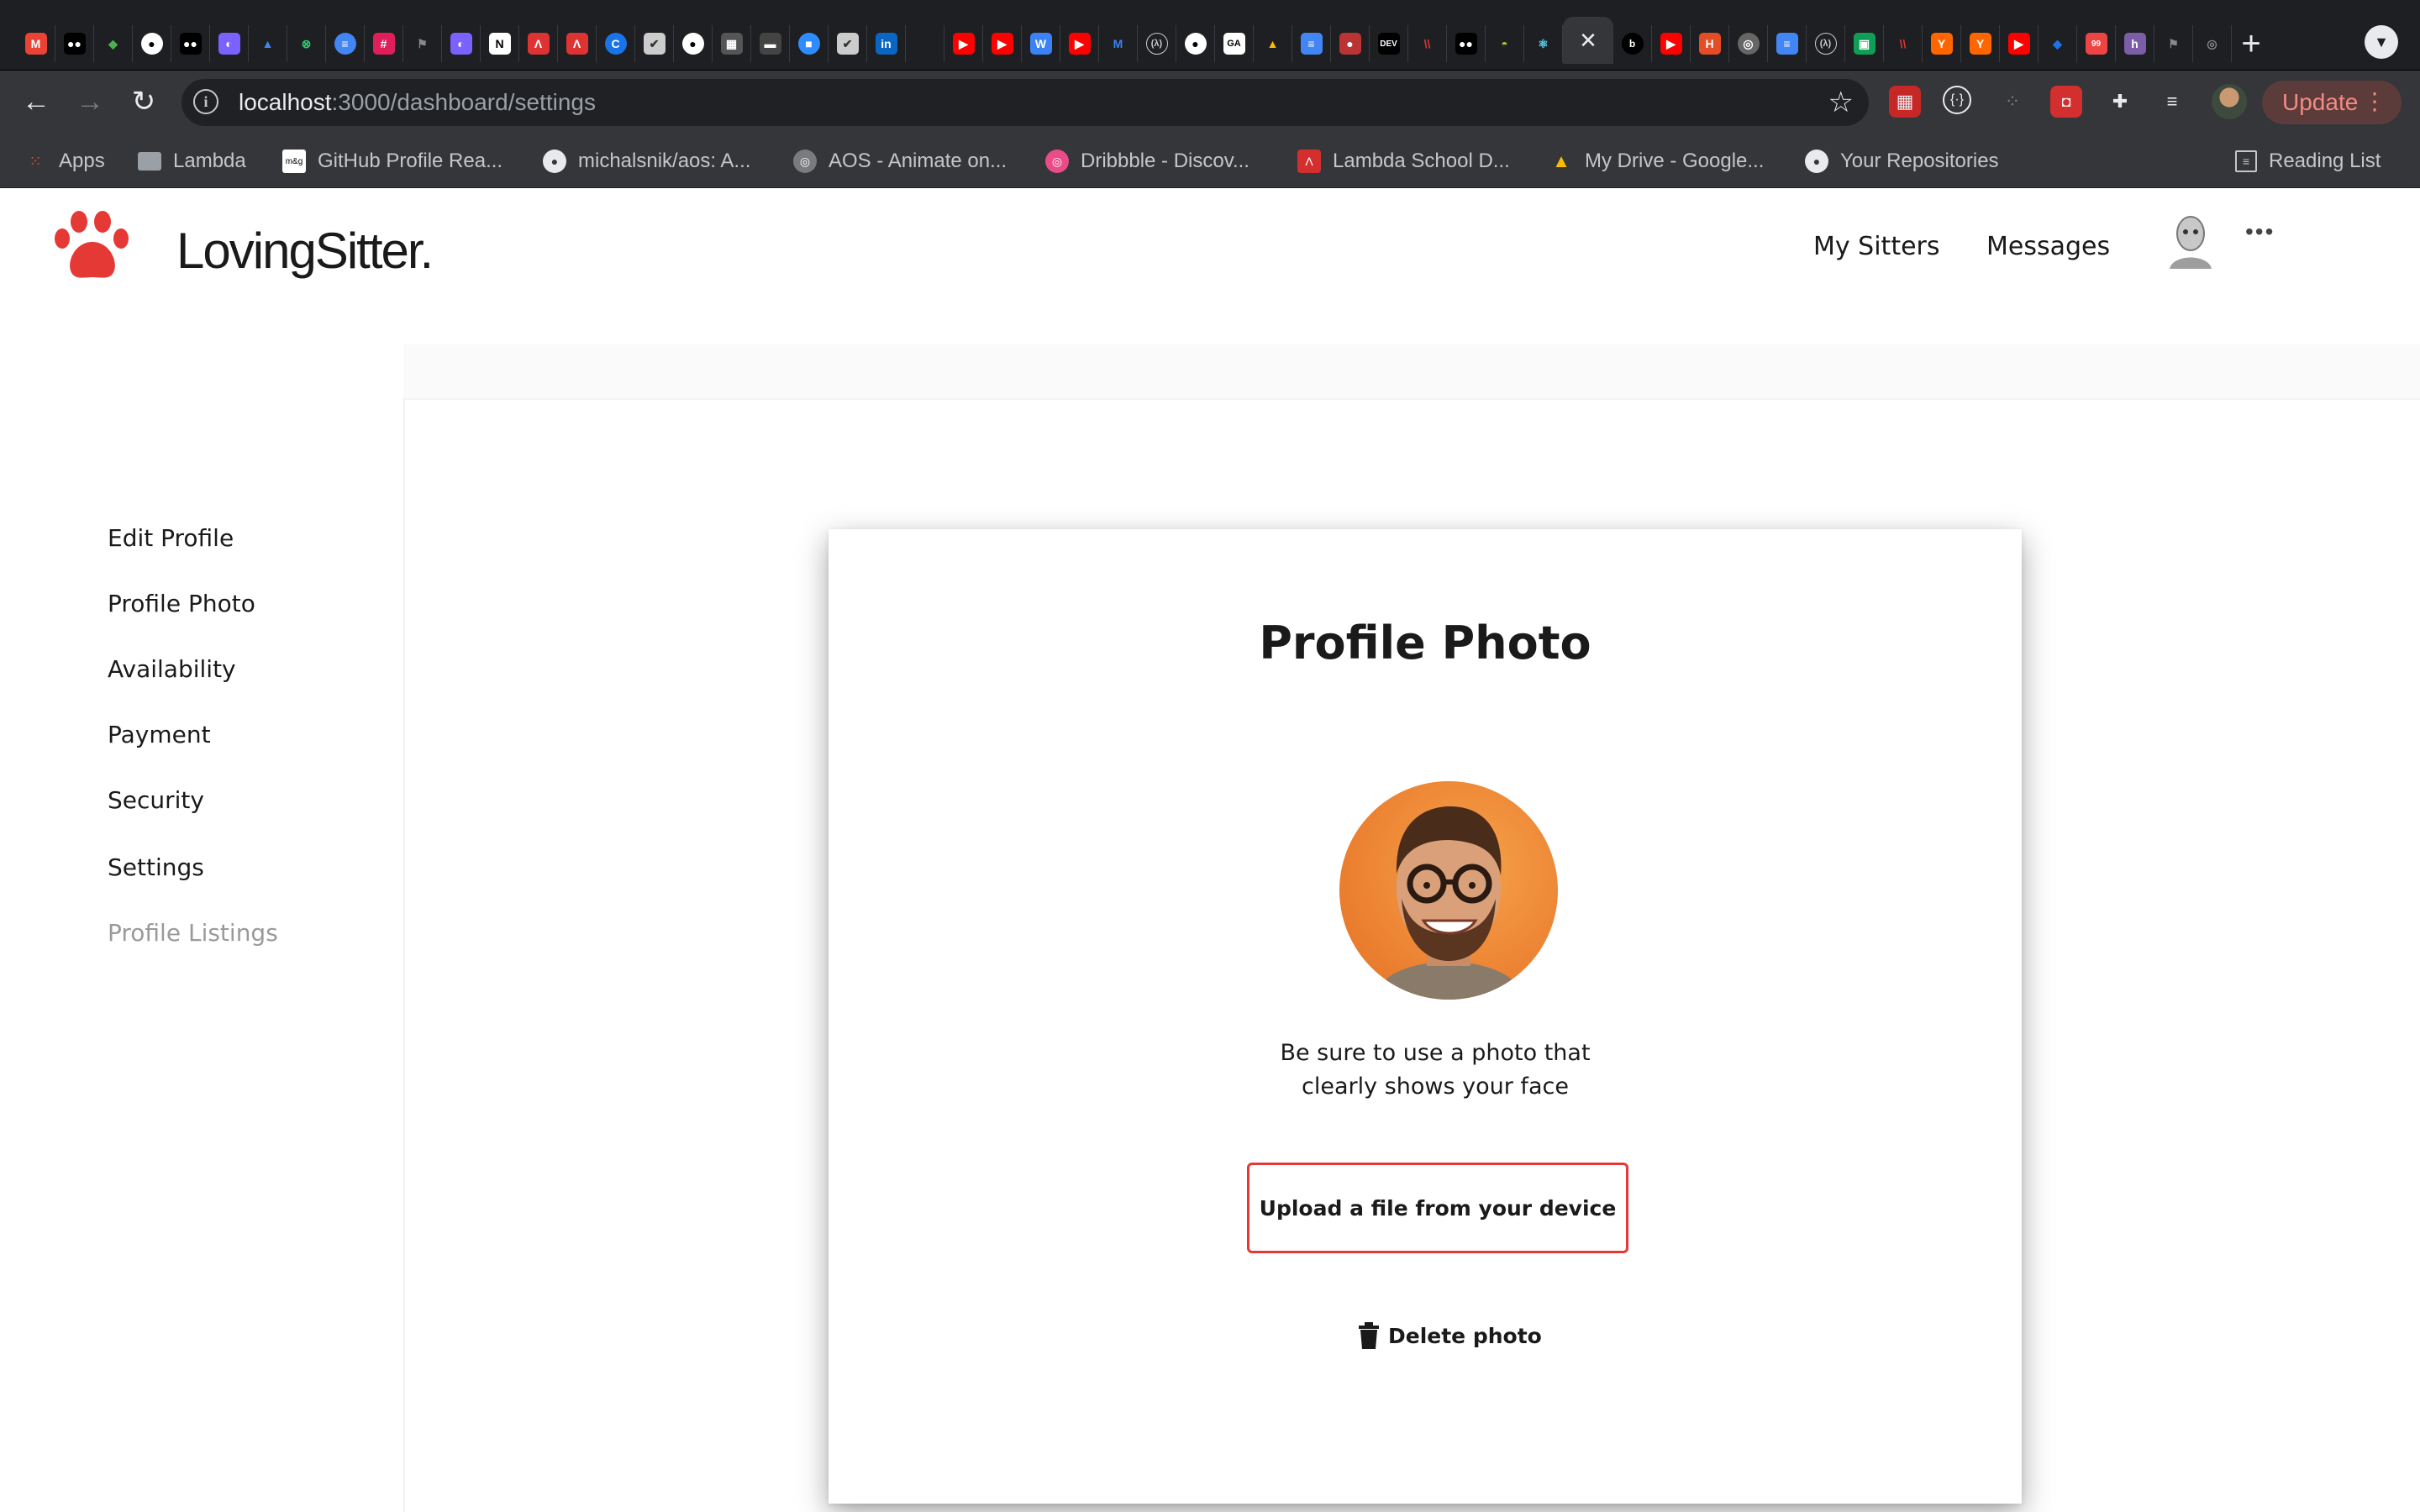 The height and width of the screenshot is (1512, 2420). Describe the element at coordinates (305, 251) in the screenshot. I see `brand-name: LovingSitter.` at that location.